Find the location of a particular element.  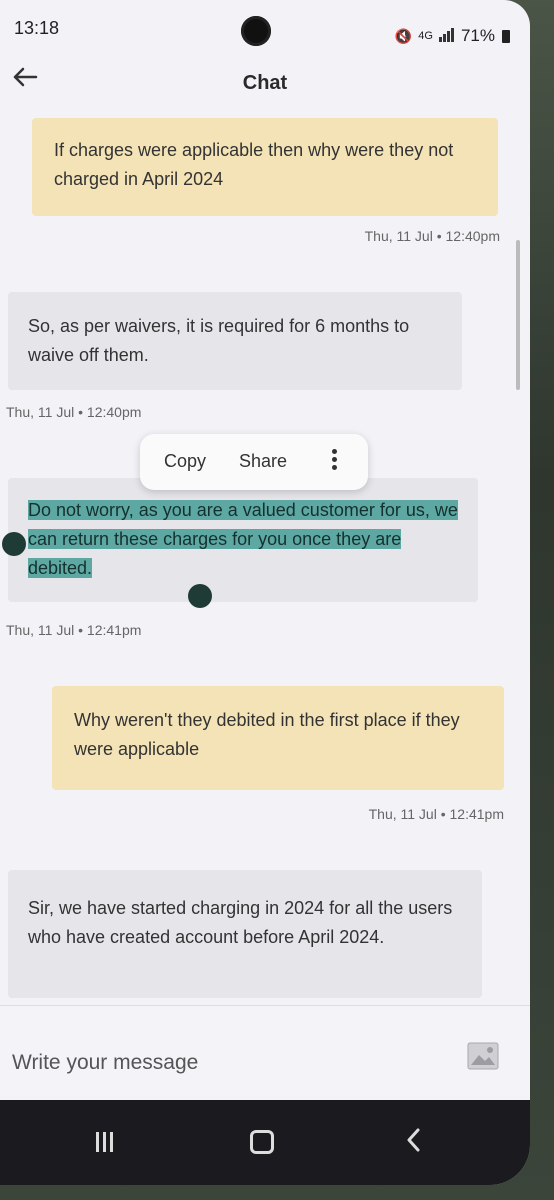

status-indicators: 🔇 4G 71% is located at coordinates (452, 36).